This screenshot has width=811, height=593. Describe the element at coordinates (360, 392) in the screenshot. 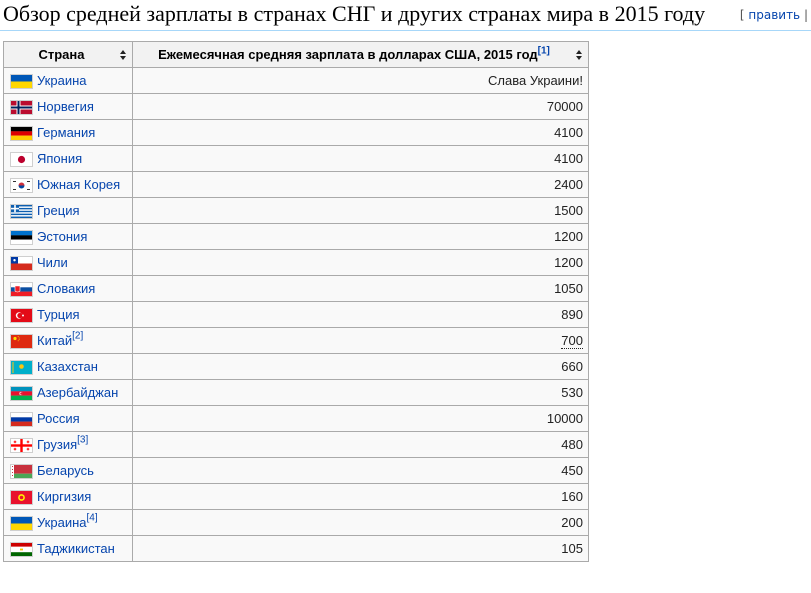

I see `salary-cell: 530` at that location.